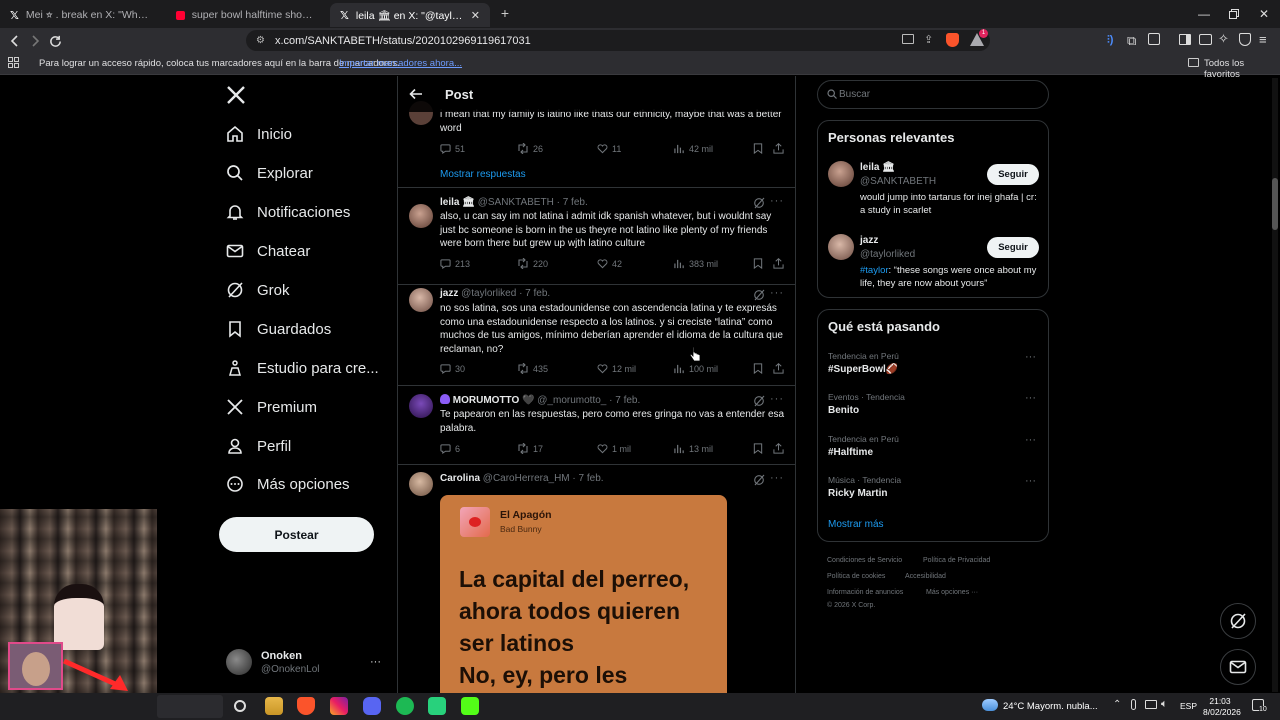  What do you see at coordinates (455, 263) in the screenshot?
I see `reply-button: 213` at bounding box center [455, 263].